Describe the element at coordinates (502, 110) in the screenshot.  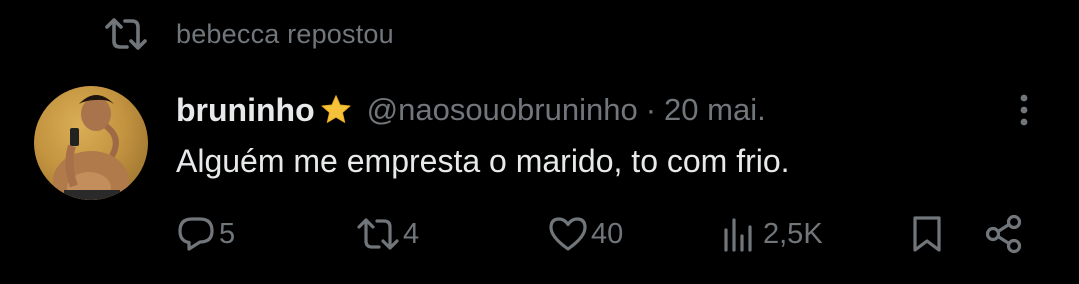
I see `user-handle: @naosouobruninho` at that location.